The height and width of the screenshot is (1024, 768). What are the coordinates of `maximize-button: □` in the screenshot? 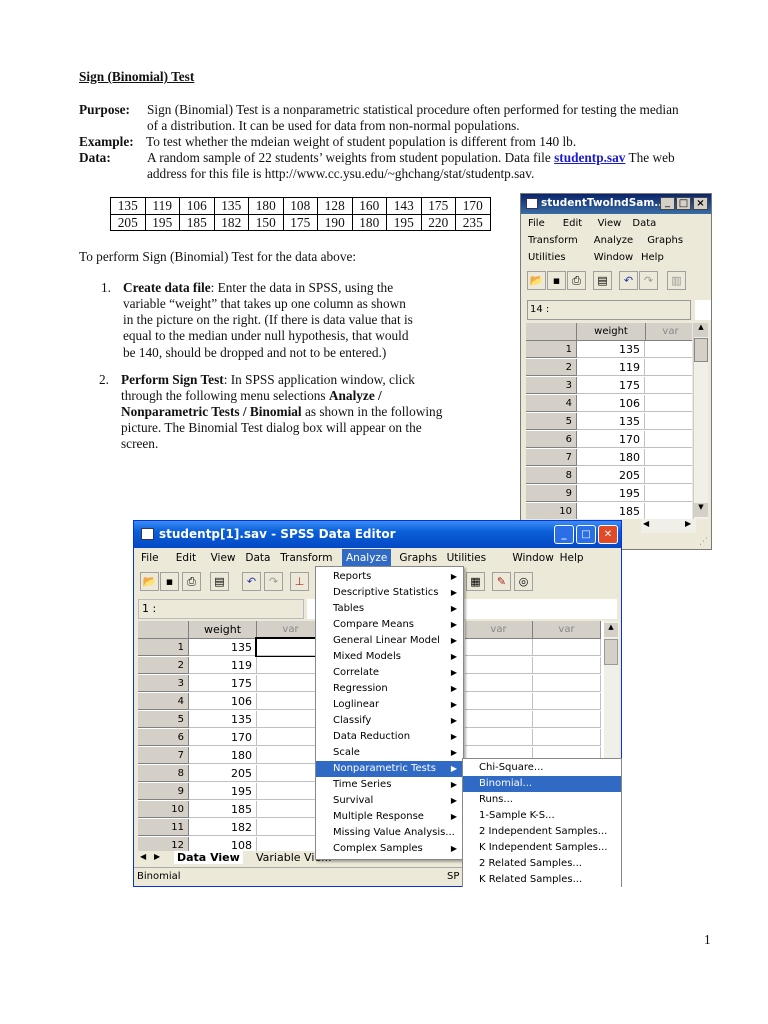 It's located at (586, 534).